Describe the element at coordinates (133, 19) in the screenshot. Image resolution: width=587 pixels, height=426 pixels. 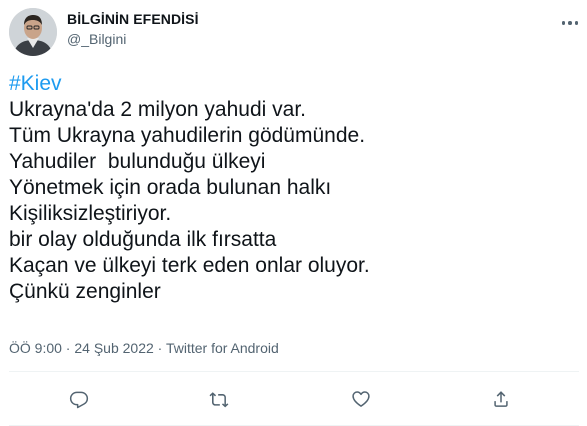
I see `author-display-name: BİLGİNİN EFENDİSİ` at that location.